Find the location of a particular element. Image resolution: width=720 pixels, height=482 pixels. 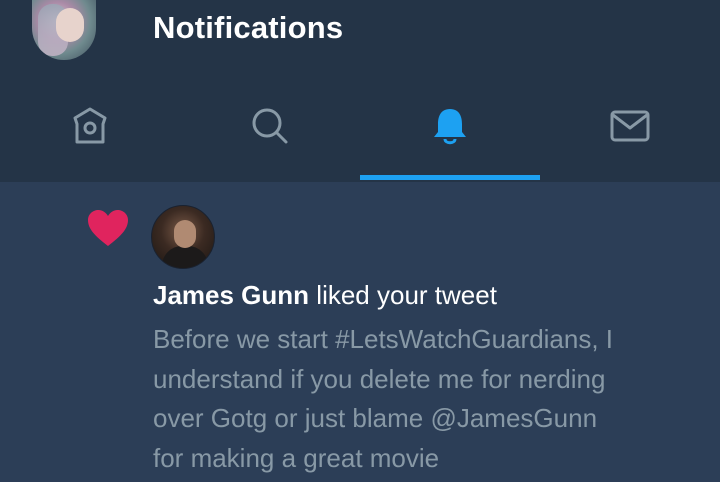

bell-icon is located at coordinates (450, 127).